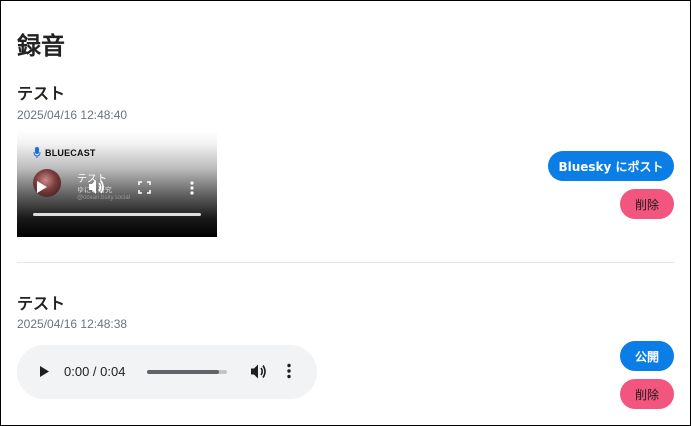 The height and width of the screenshot is (426, 691). I want to click on audio-progress-fill, so click(183, 372).